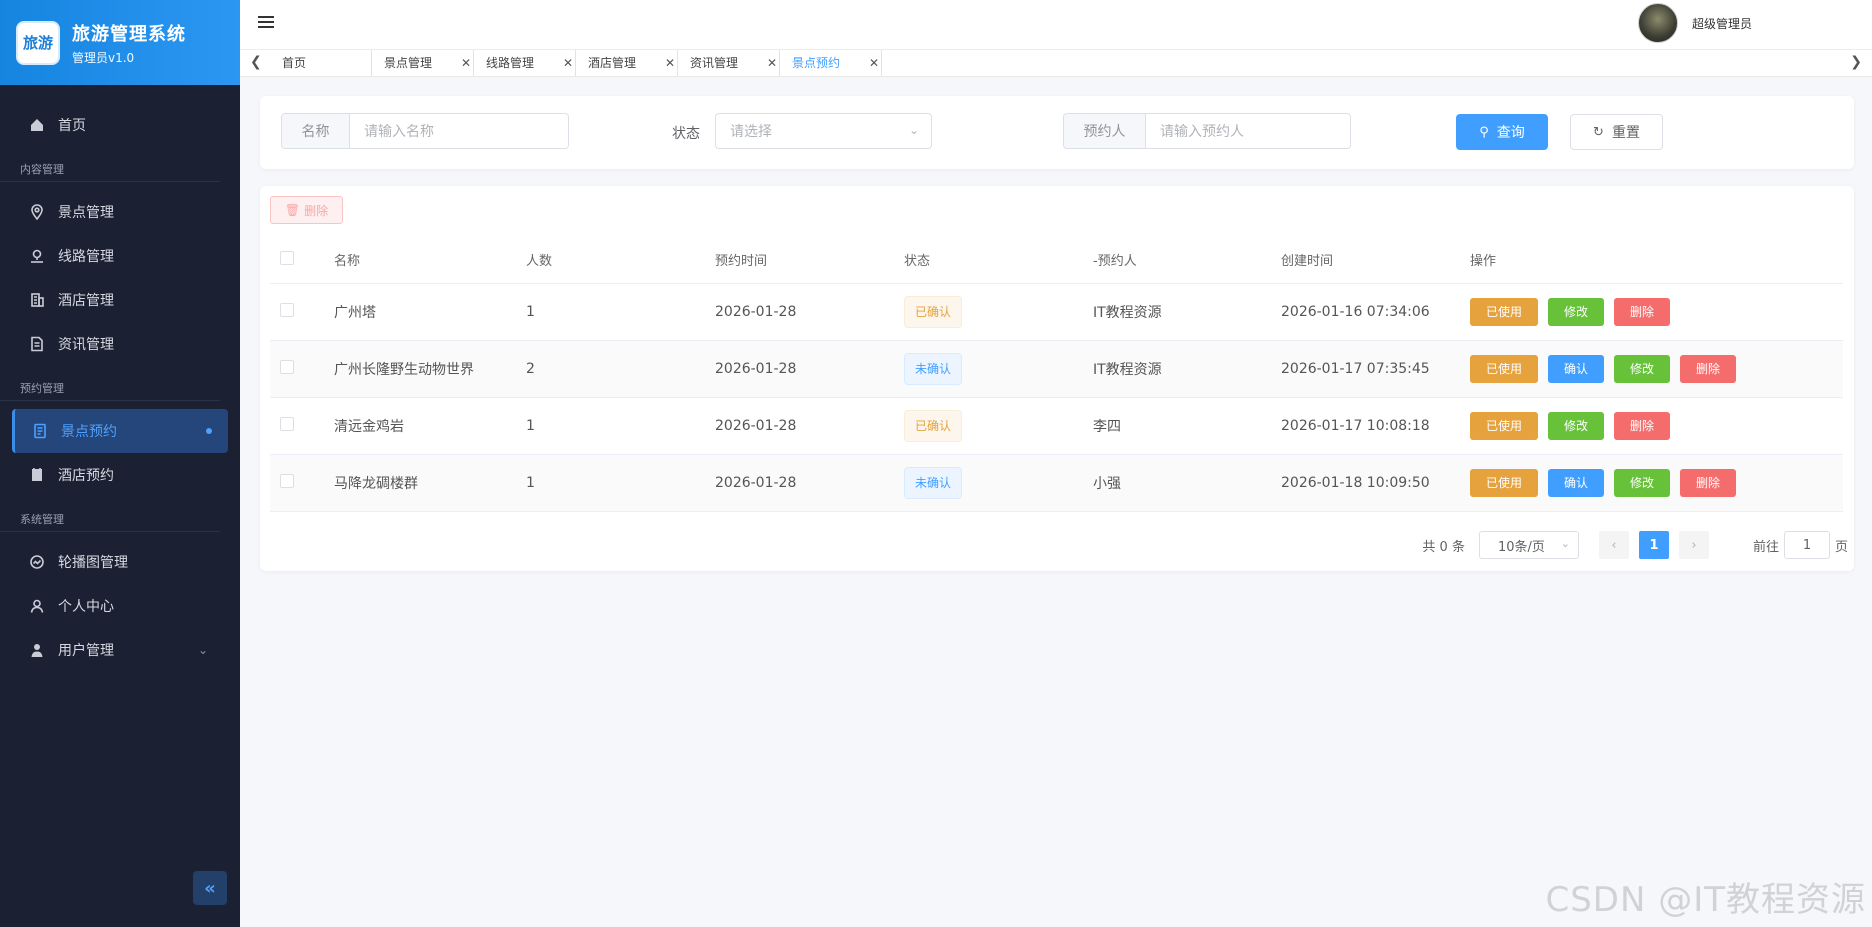 The height and width of the screenshot is (927, 1872). Describe the element at coordinates (37, 300) in the screenshot. I see `building-icon` at that location.